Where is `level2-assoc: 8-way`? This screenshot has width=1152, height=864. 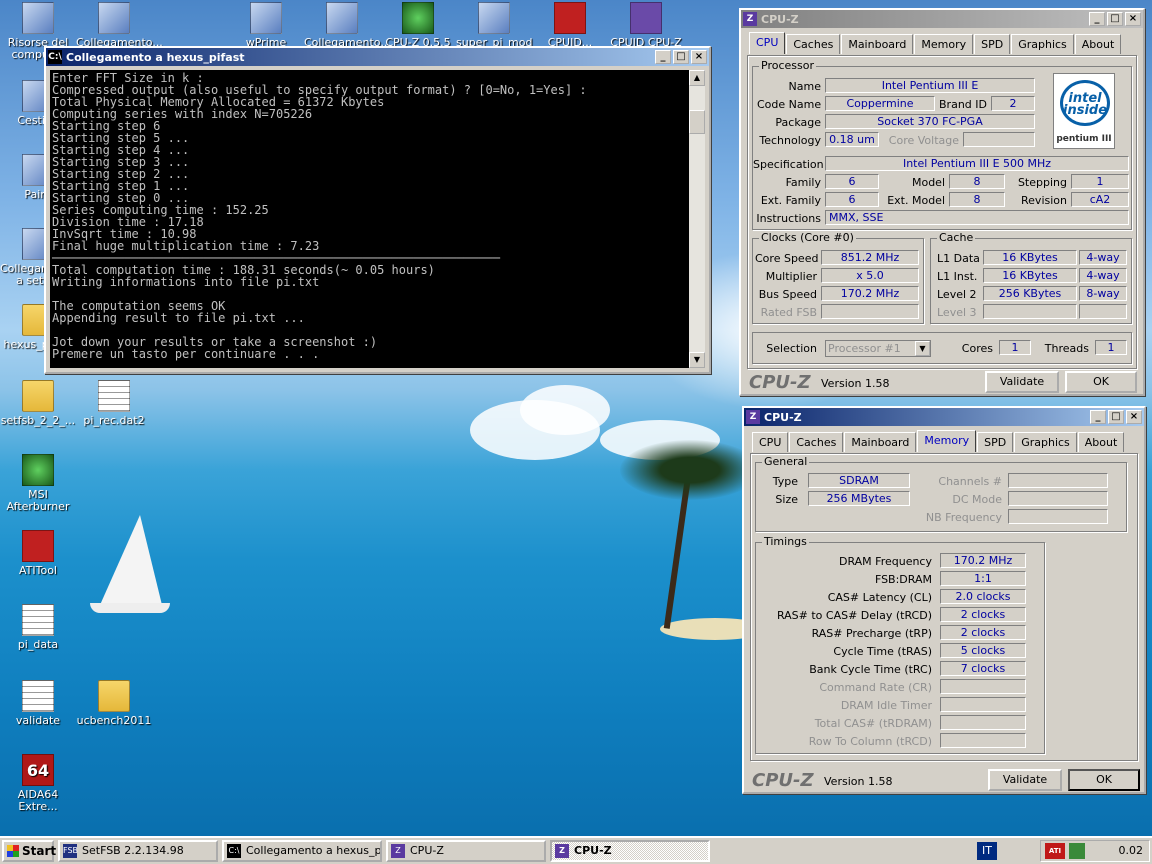
level2-assoc: 8-way is located at coordinates (1103, 293).